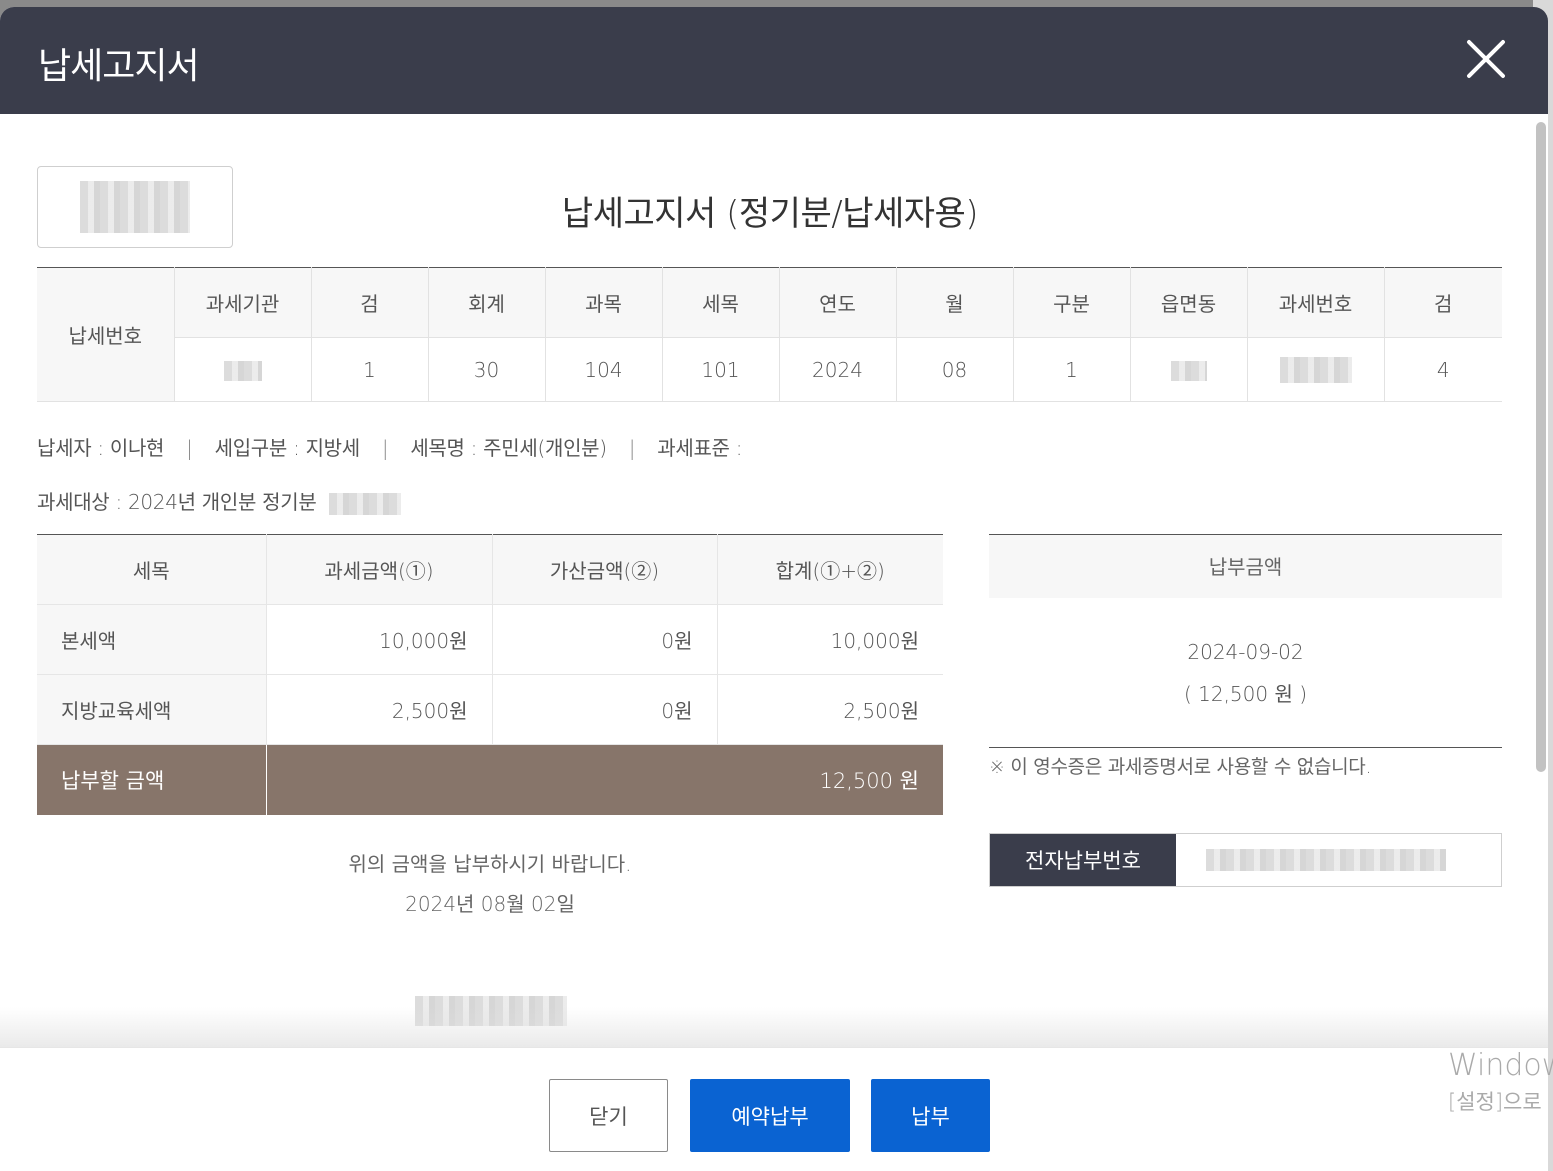 The height and width of the screenshot is (1171, 1553). Describe the element at coordinates (370, 302) in the screenshot. I see `header-check-1: 검` at that location.